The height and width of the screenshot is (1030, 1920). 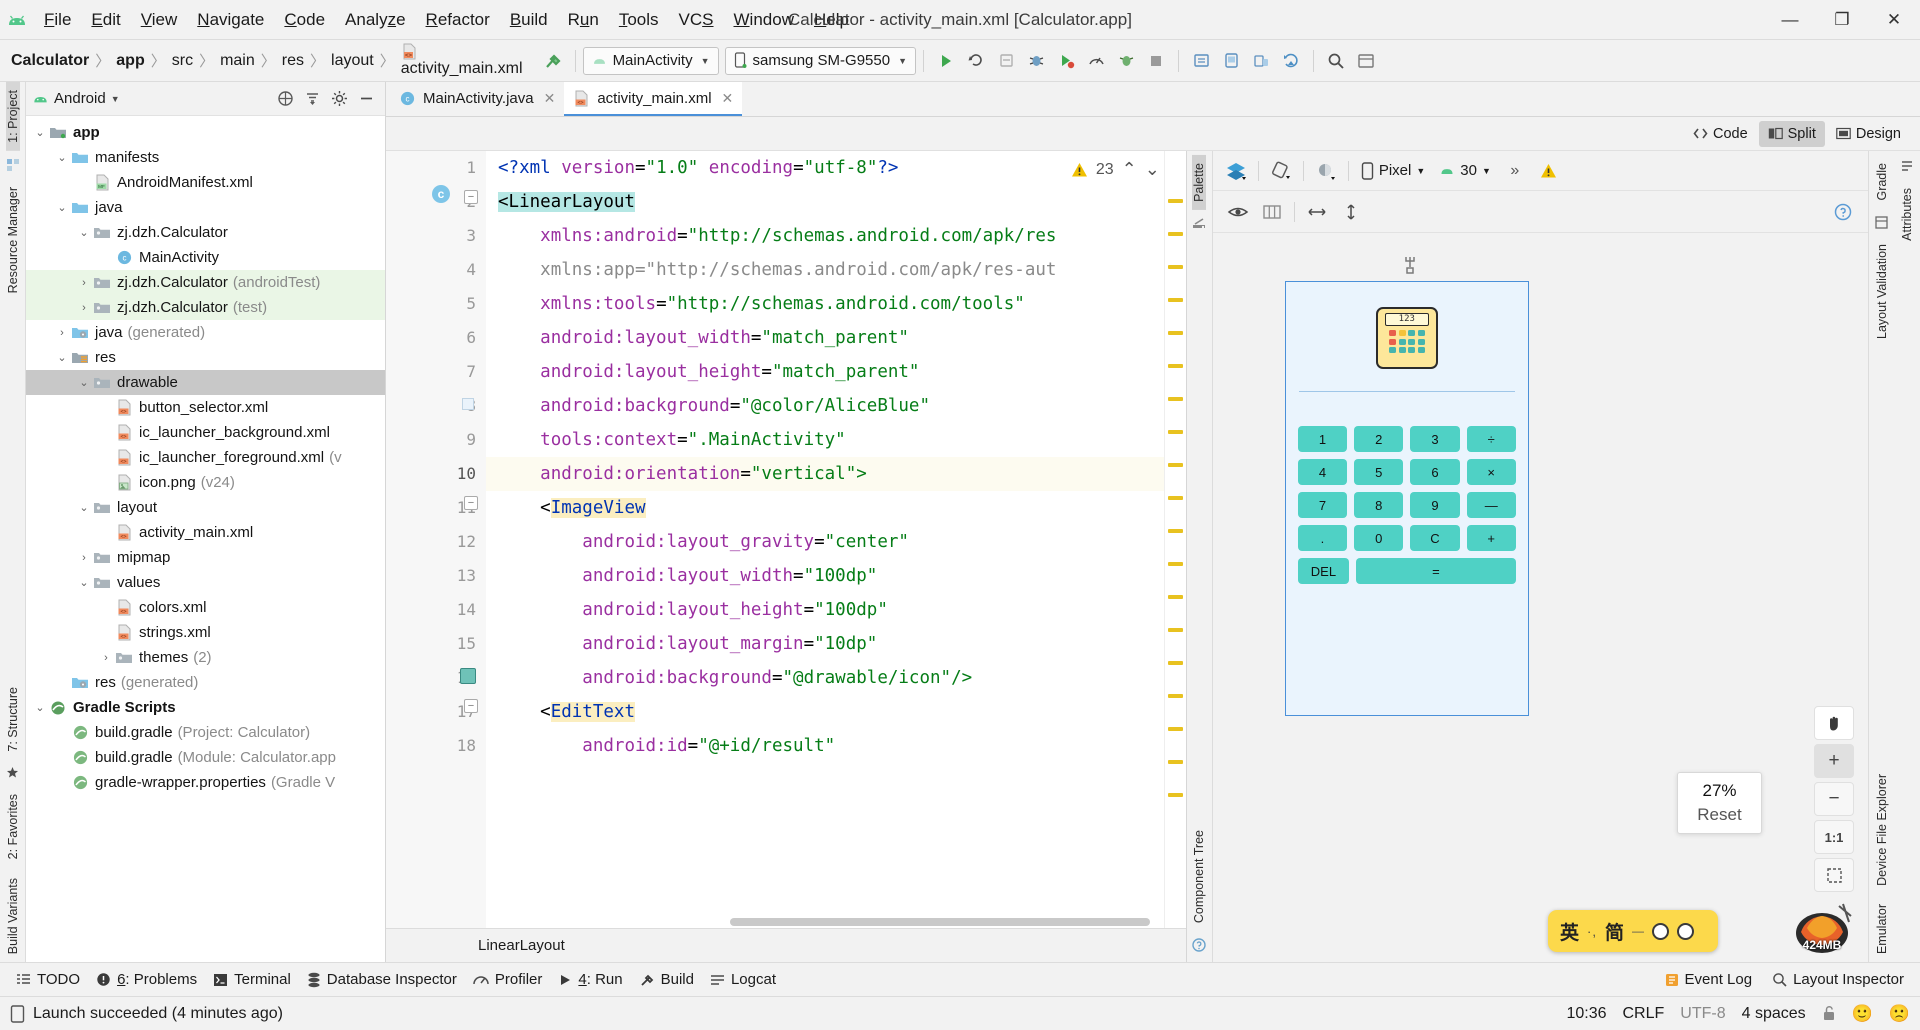 I want to click on tree-node-mainactivity: c MainActivity, so click(x=205, y=257).